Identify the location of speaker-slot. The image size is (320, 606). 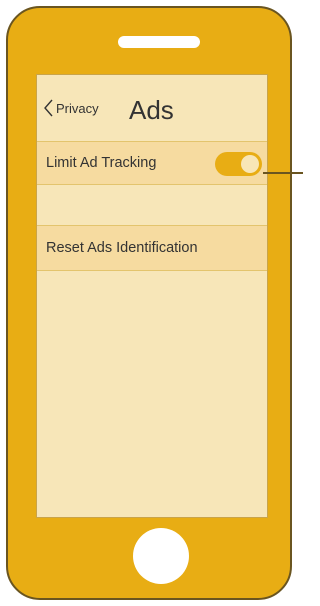
(159, 42).